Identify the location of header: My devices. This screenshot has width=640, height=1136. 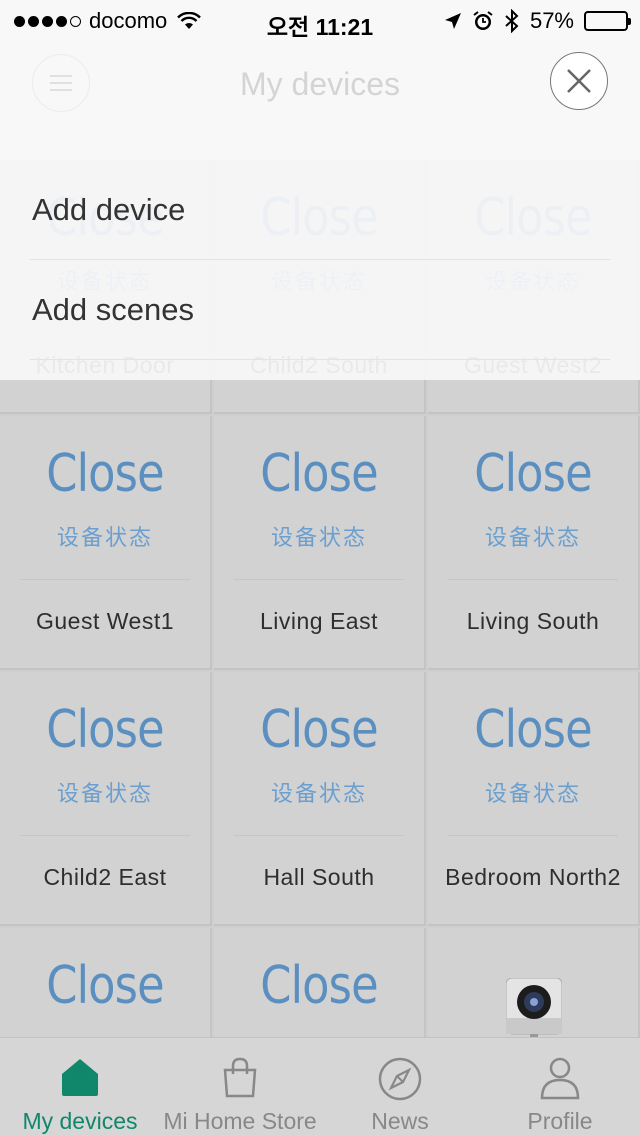
(320, 100).